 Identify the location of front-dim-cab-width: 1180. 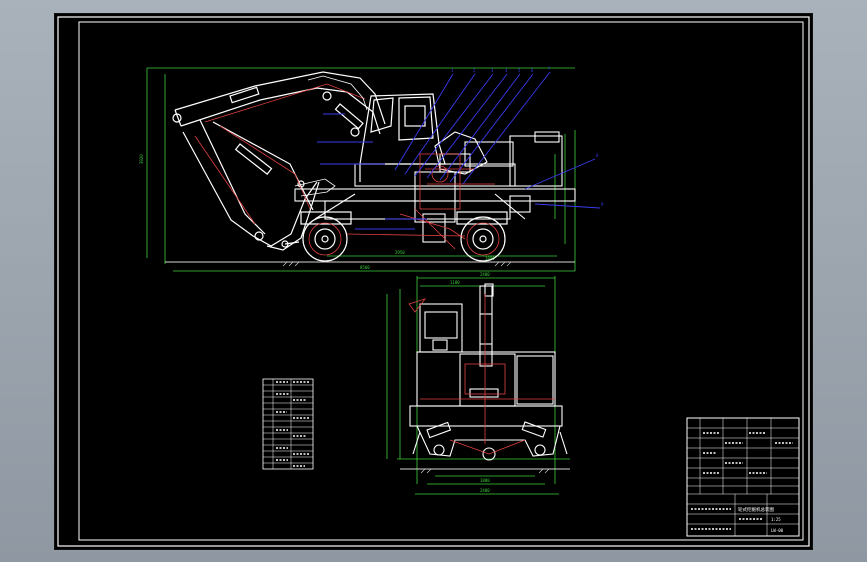
(455, 282).